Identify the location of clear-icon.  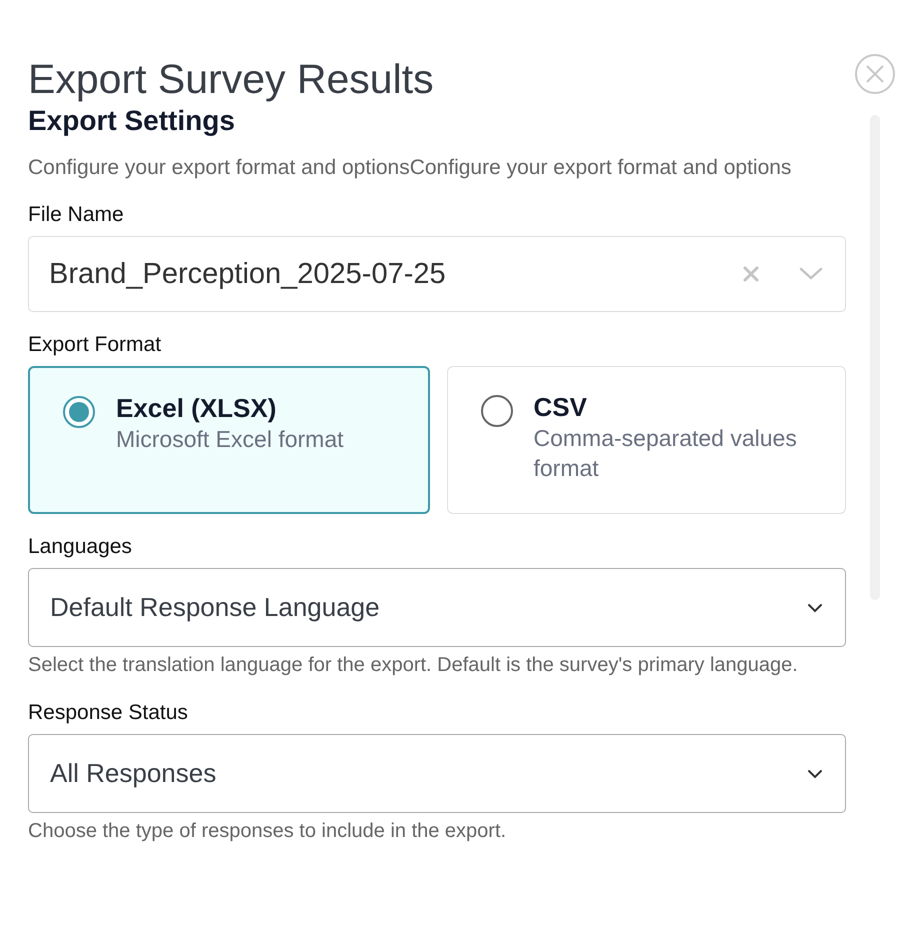
(751, 274).